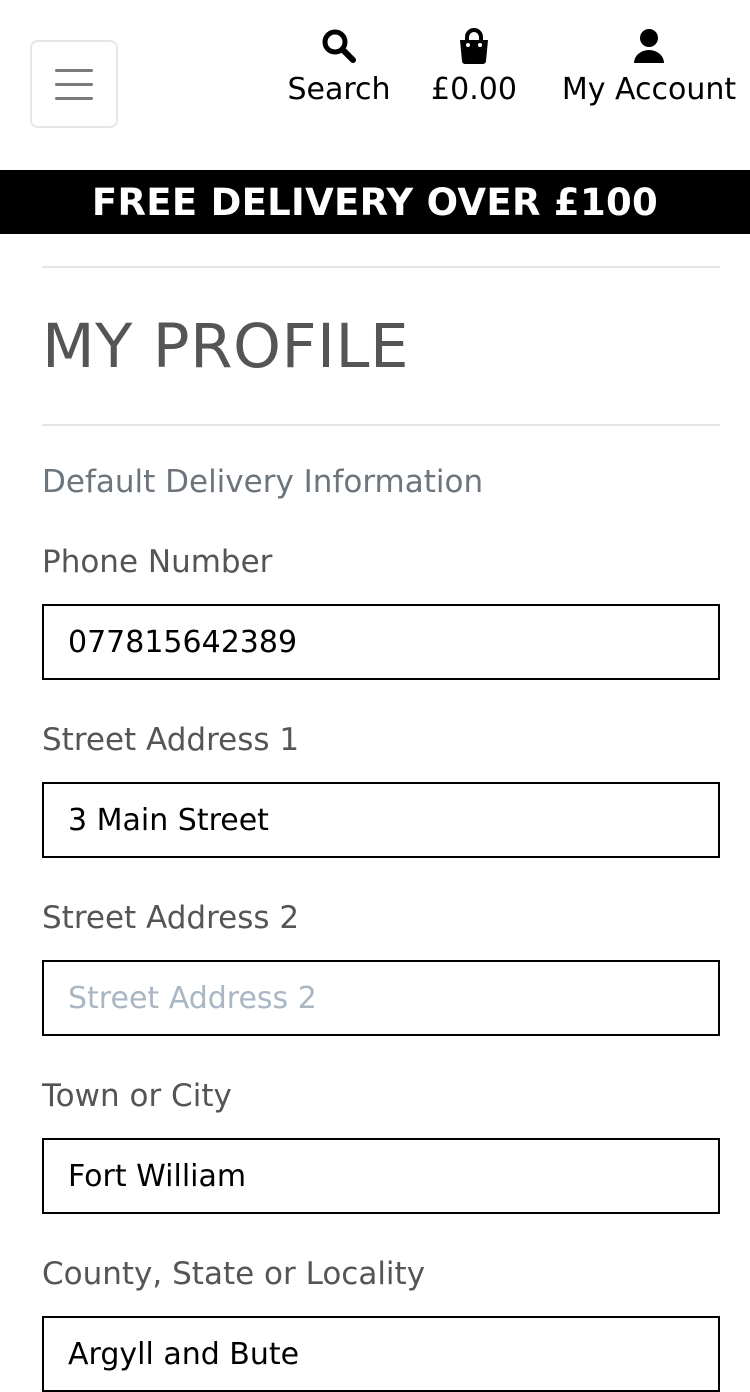 The height and width of the screenshot is (1392, 750). What do you see at coordinates (339, 68) in the screenshot?
I see `search-link: Search` at bounding box center [339, 68].